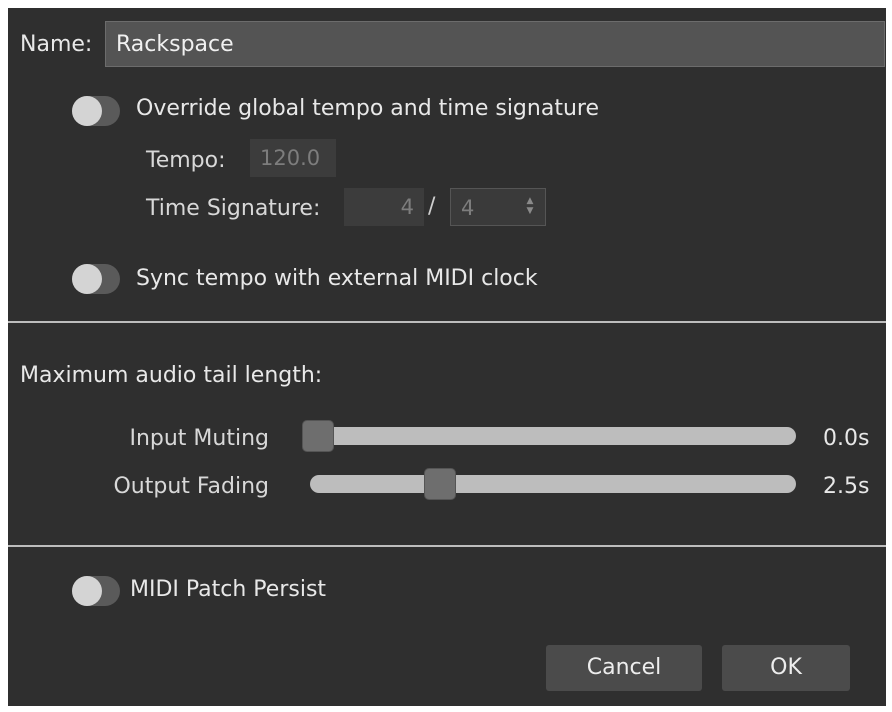  What do you see at coordinates (498, 207) in the screenshot?
I see `time-signature-denominator-spinner: 4 ▲ ▼` at bounding box center [498, 207].